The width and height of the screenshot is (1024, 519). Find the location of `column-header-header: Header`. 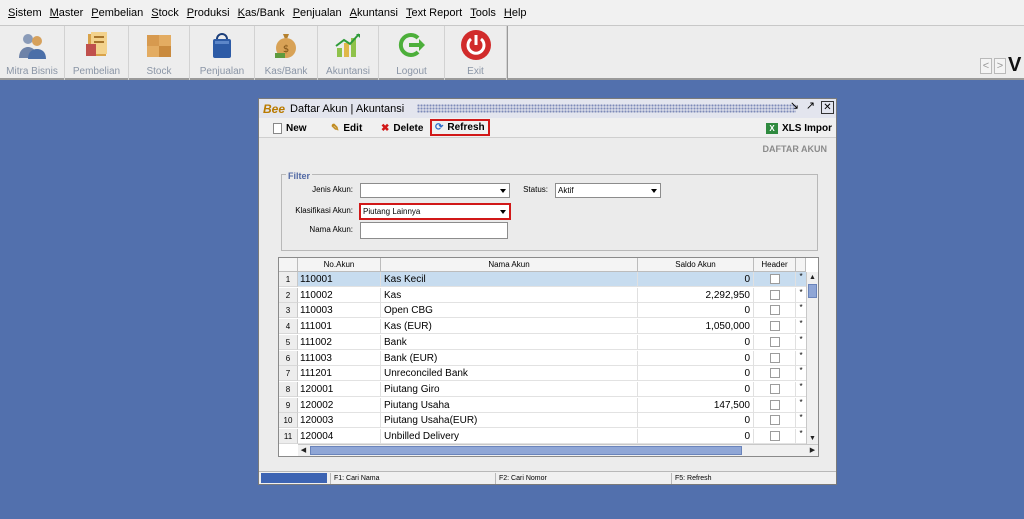

column-header-header: Header is located at coordinates (775, 265).